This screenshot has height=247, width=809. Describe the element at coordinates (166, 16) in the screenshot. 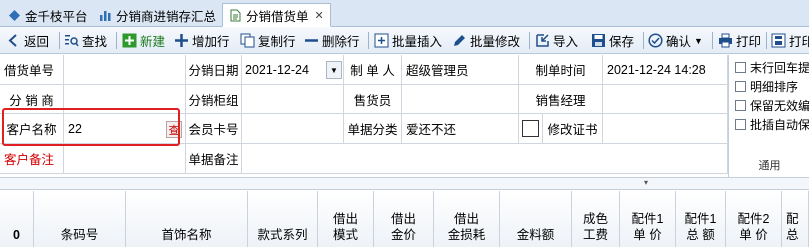

I see `tab-label: 分销商进销存汇总` at that location.